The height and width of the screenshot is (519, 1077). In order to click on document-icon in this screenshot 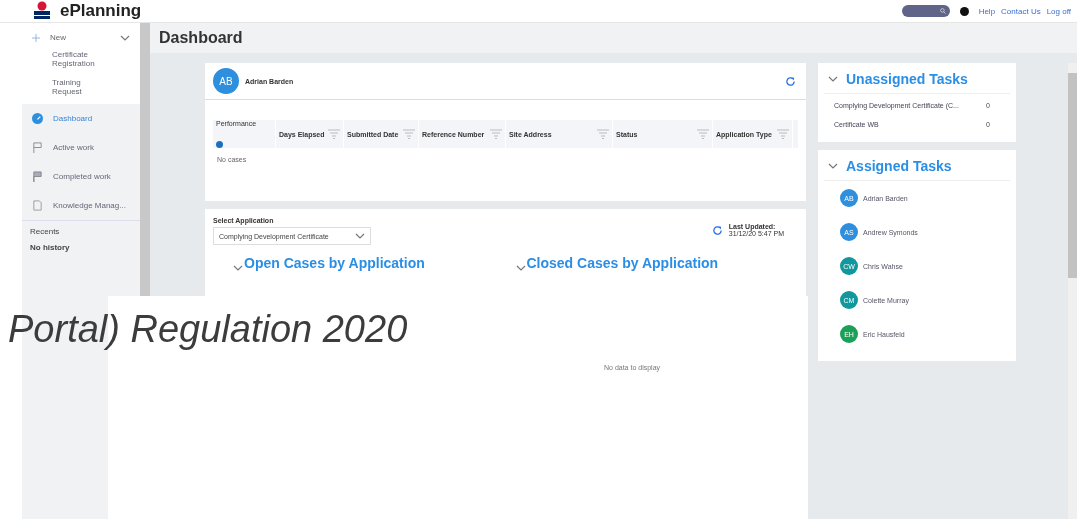, I will do `click(37, 205)`.